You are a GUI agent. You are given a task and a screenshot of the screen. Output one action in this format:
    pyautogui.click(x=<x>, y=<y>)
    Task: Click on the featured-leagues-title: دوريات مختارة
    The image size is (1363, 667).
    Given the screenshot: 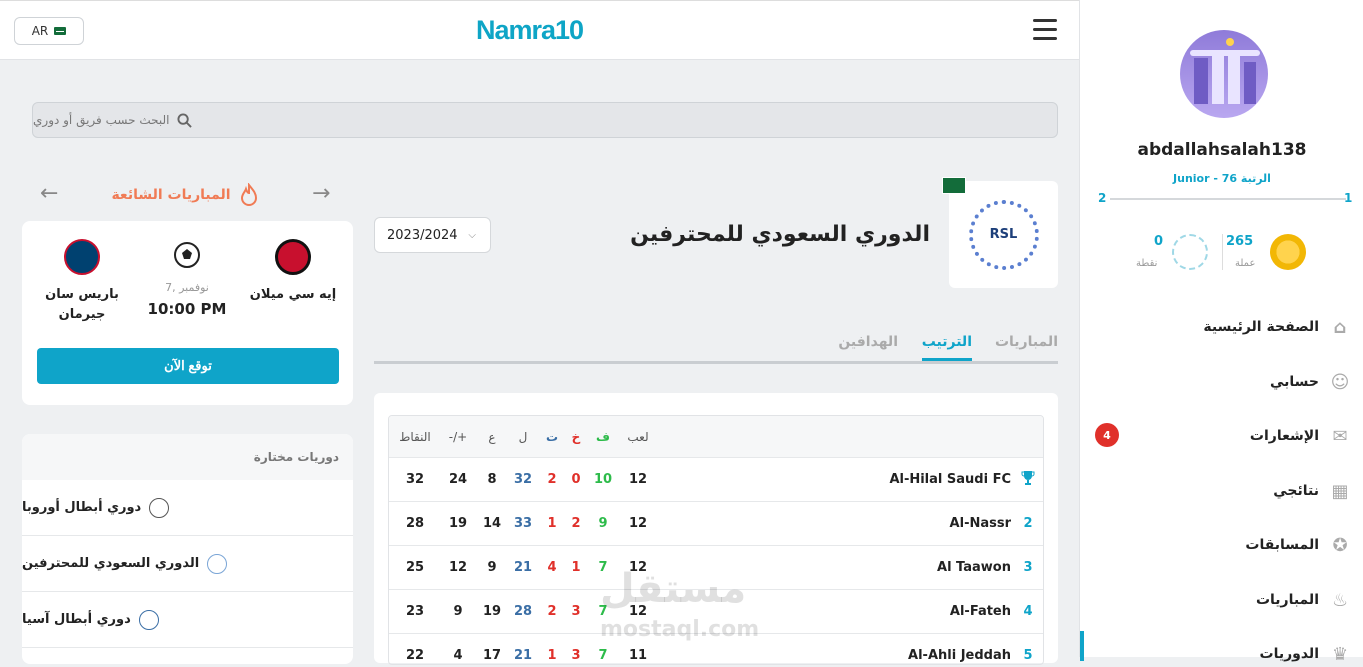 What is the action you would take?
    pyautogui.click(x=187, y=457)
    